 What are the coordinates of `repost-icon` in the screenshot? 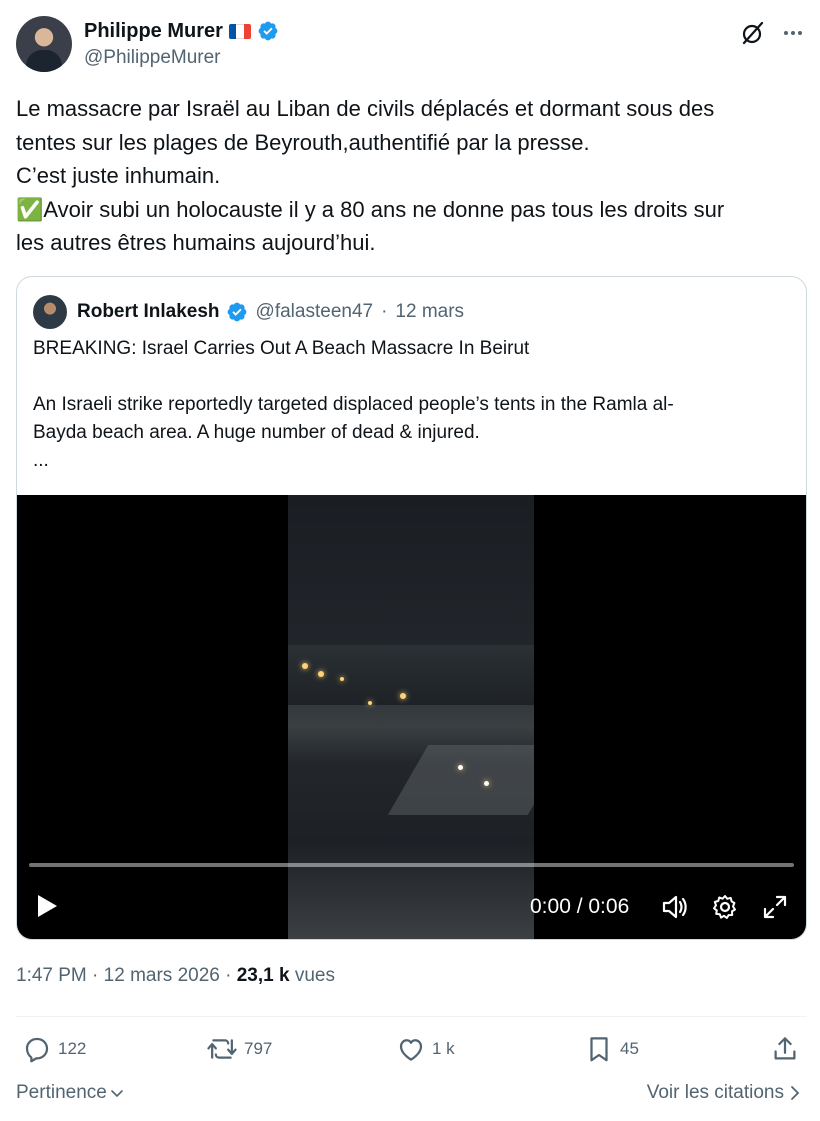 It's located at (222, 1049).